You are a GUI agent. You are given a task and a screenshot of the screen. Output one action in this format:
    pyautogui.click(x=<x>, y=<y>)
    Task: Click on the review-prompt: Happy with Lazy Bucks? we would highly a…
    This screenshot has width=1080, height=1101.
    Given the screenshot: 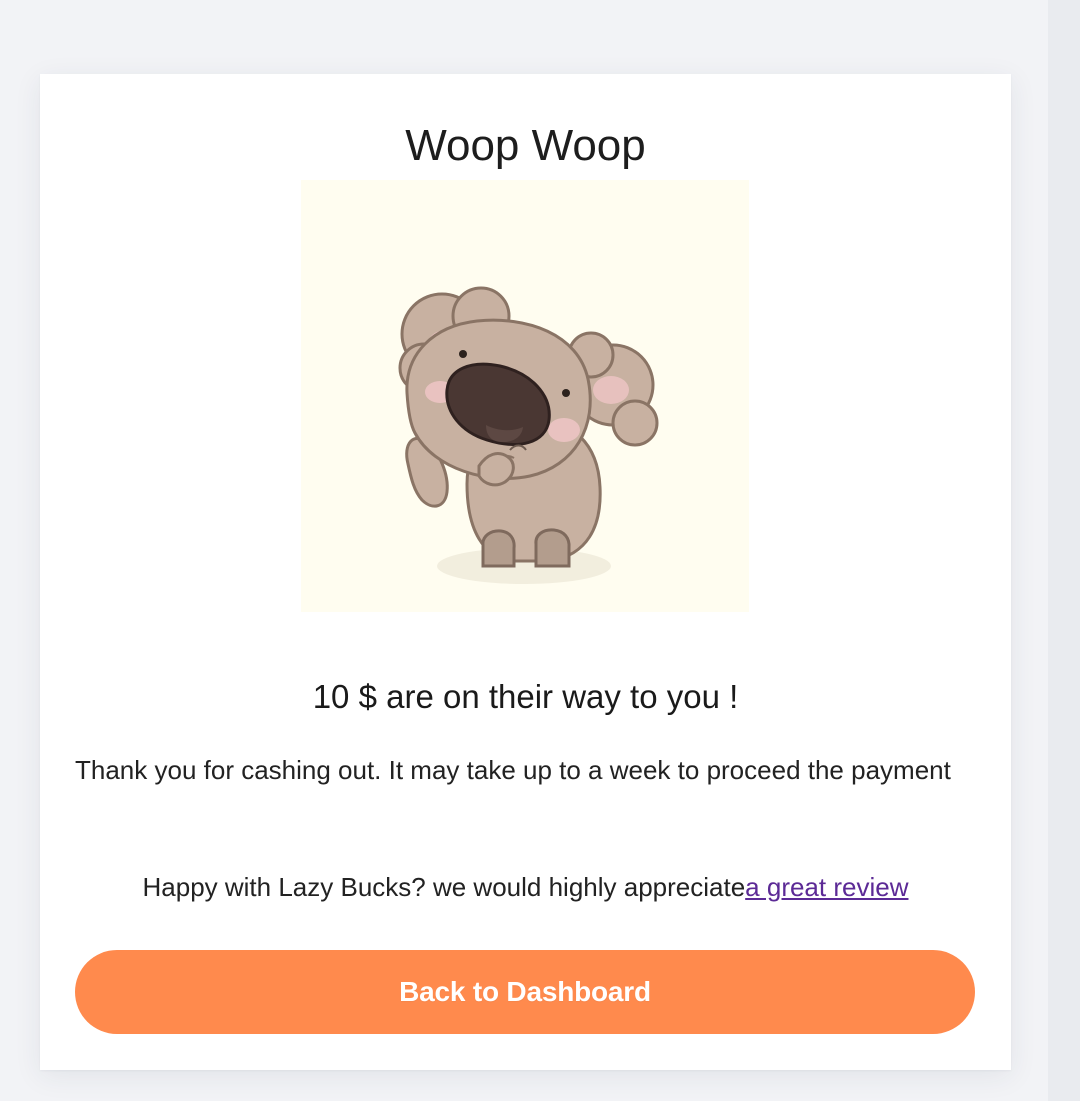 What is the action you would take?
    pyautogui.click(x=525, y=887)
    